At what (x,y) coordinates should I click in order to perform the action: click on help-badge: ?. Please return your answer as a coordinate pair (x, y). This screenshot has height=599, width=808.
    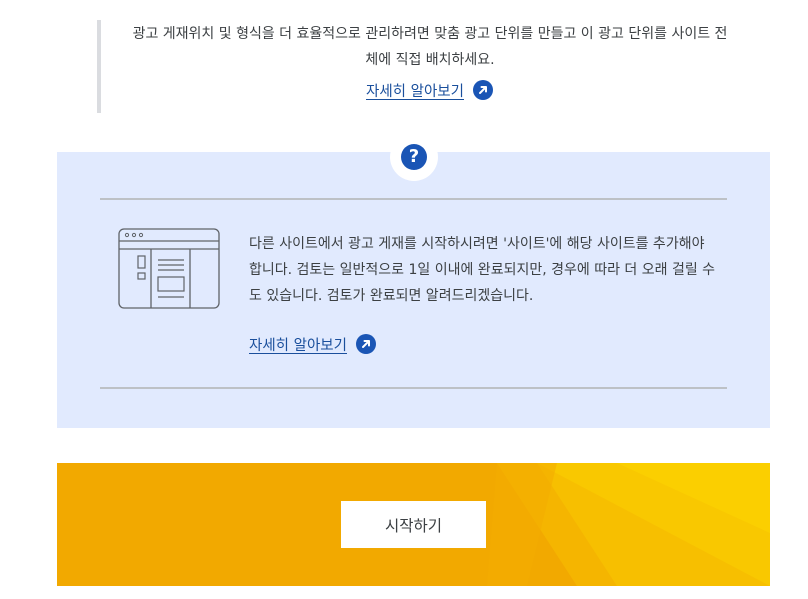
    Looking at the image, I should click on (414, 157).